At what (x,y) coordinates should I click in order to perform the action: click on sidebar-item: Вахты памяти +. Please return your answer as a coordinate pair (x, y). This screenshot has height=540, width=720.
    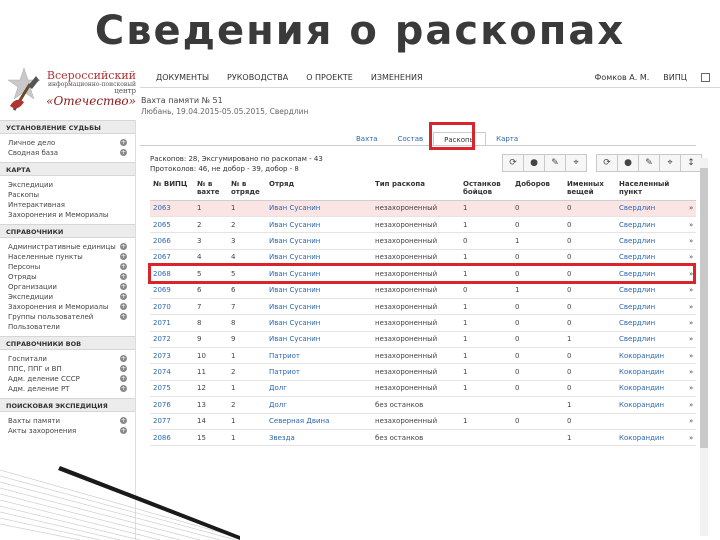
    Looking at the image, I should click on (67, 421).